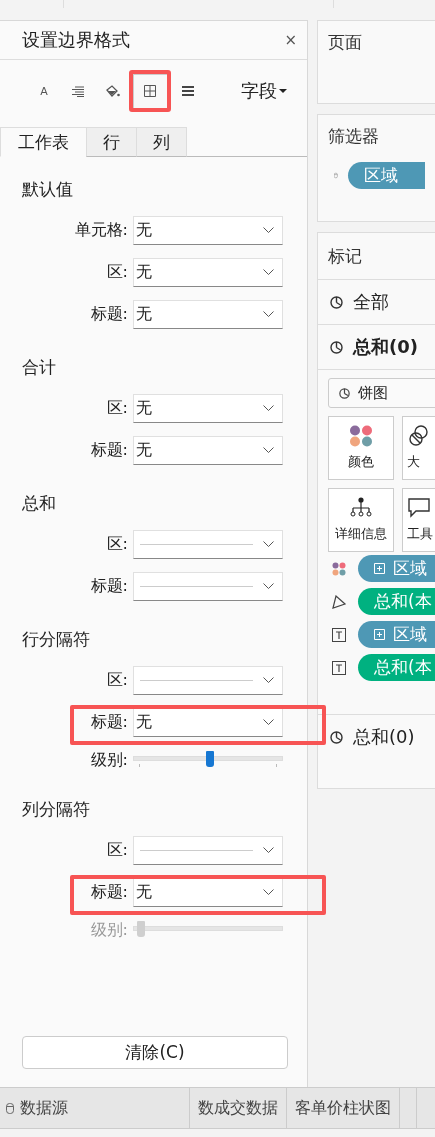  I want to click on color-button: 颜色, so click(361, 448).